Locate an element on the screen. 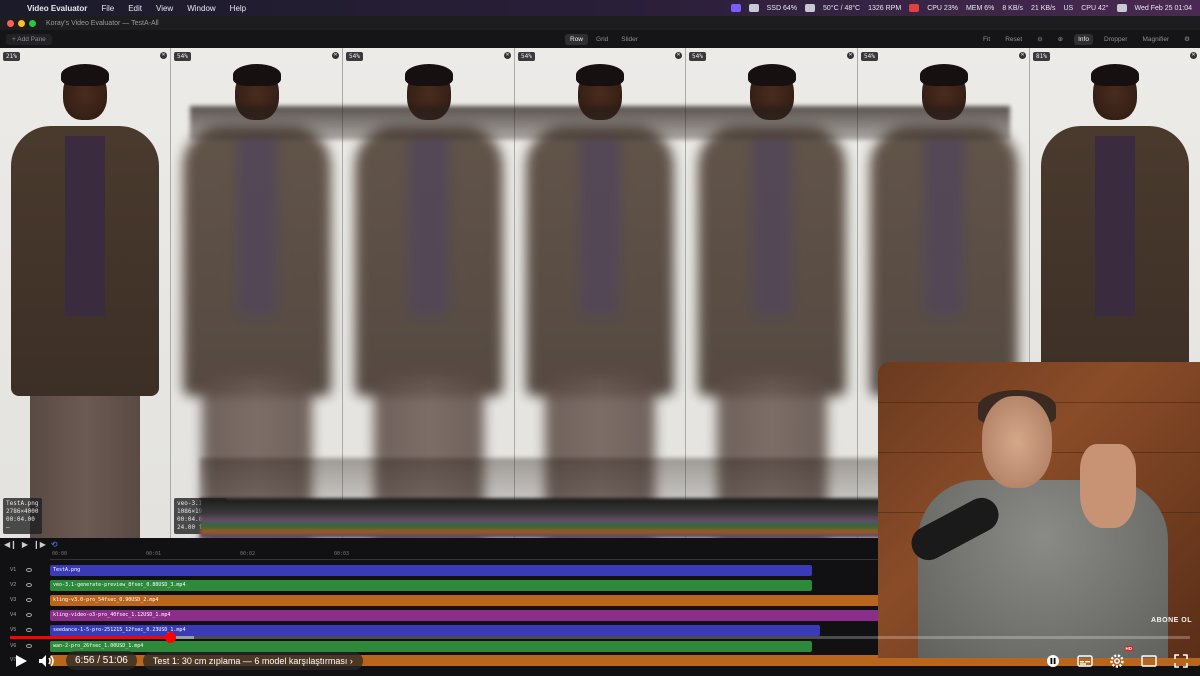 This screenshot has width=1200, height=676. status-cpu-temp: CPU 42° is located at coordinates (1095, 8).